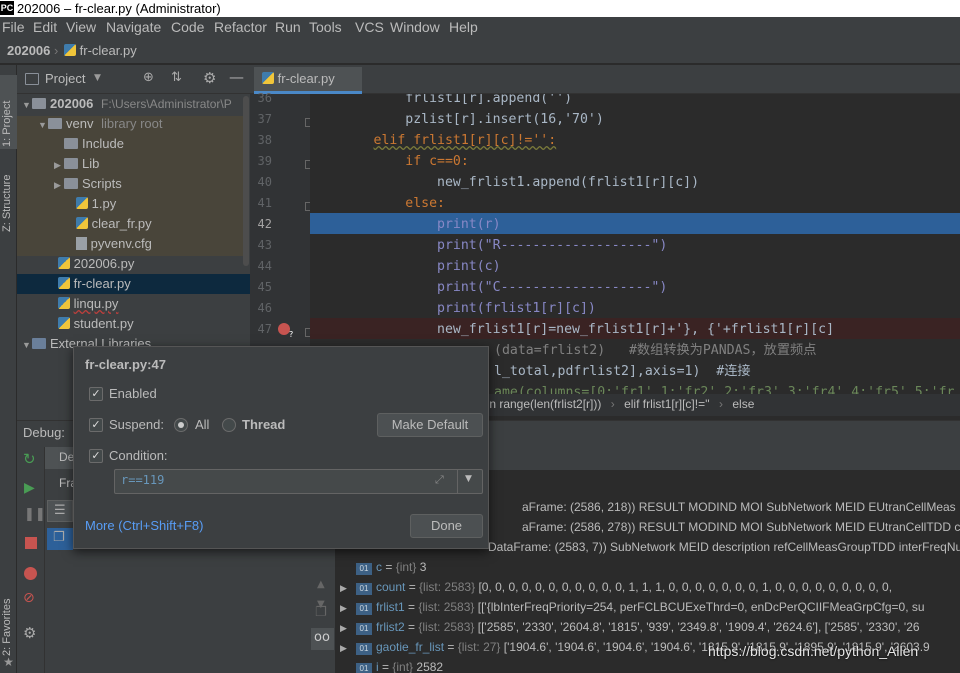  What do you see at coordinates (288, 27) in the screenshot?
I see `menu-run: Run` at bounding box center [288, 27].